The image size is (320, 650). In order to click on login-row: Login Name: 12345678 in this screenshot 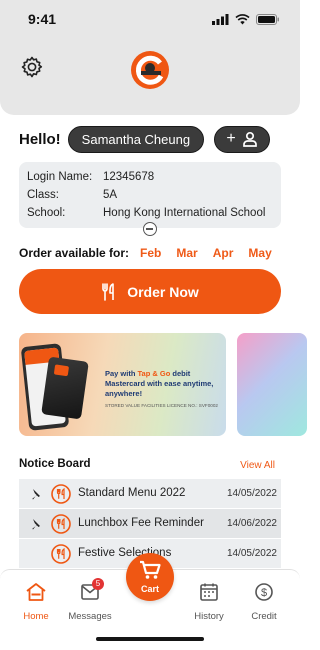, I will do `click(150, 177)`.